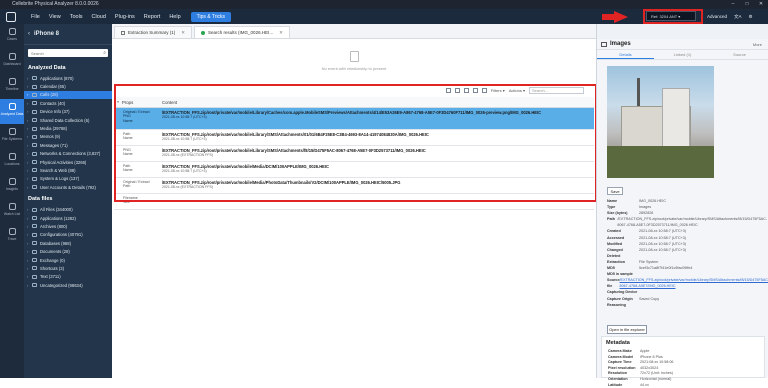 This screenshot has width=768, height=388. Describe the element at coordinates (211, 16) in the screenshot. I see `tips-button: Tips & Tricks` at that location.